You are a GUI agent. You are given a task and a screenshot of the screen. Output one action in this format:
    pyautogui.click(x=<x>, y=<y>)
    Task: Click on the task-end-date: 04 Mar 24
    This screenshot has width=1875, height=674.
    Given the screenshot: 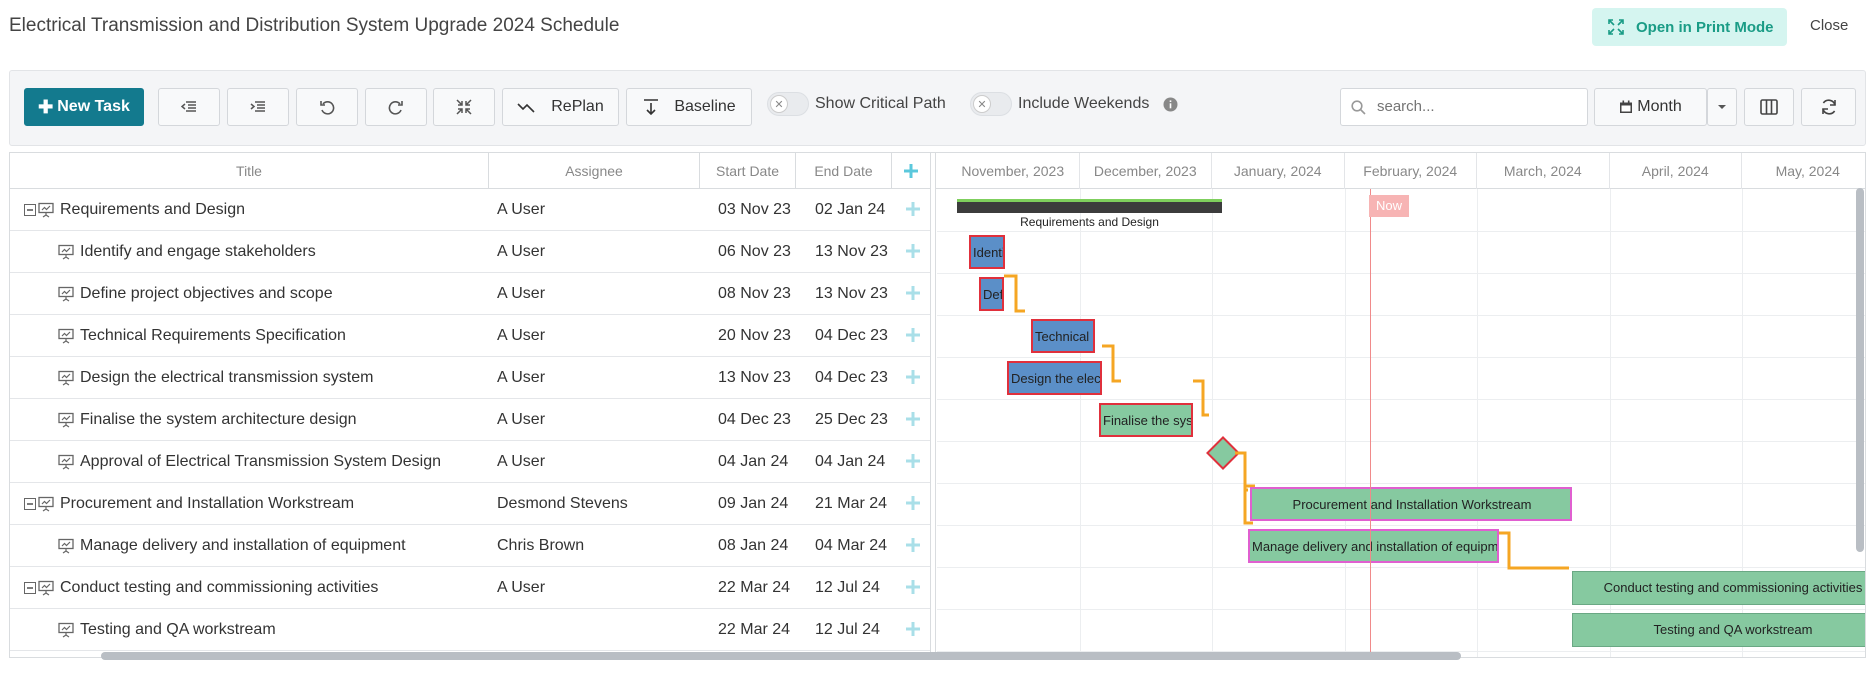 What is the action you would take?
    pyautogui.click(x=851, y=546)
    